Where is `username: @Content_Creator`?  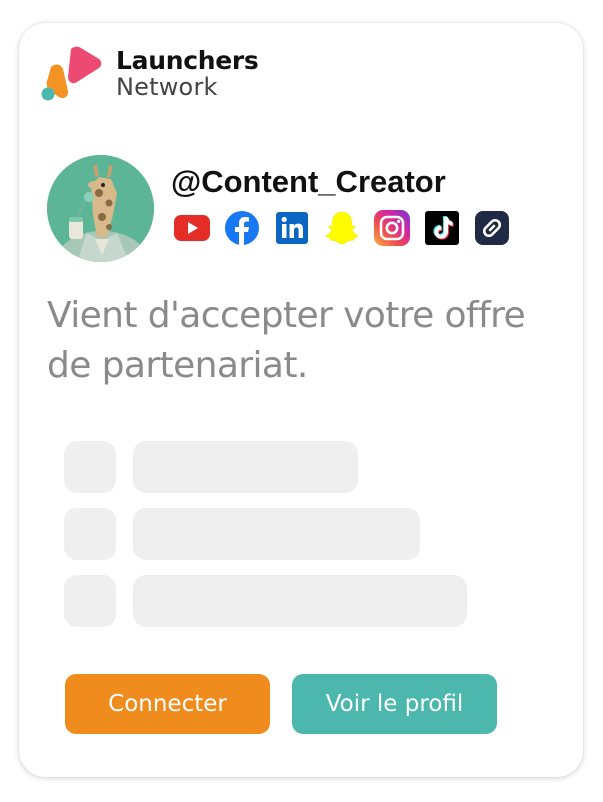 username: @Content_Creator is located at coordinates (308, 181).